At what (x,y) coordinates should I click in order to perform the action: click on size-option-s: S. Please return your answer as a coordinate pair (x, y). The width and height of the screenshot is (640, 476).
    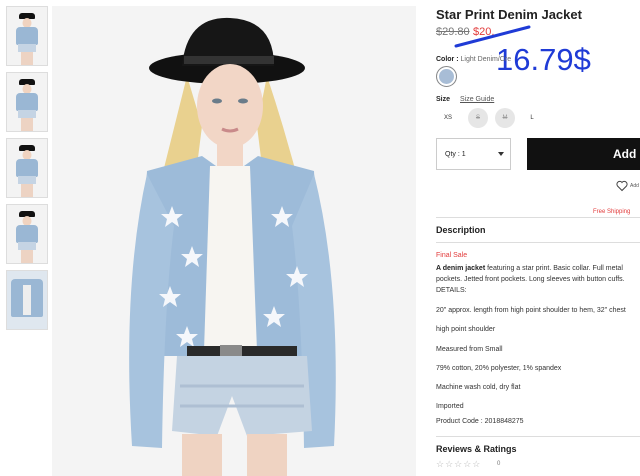
    Looking at the image, I should click on (478, 118).